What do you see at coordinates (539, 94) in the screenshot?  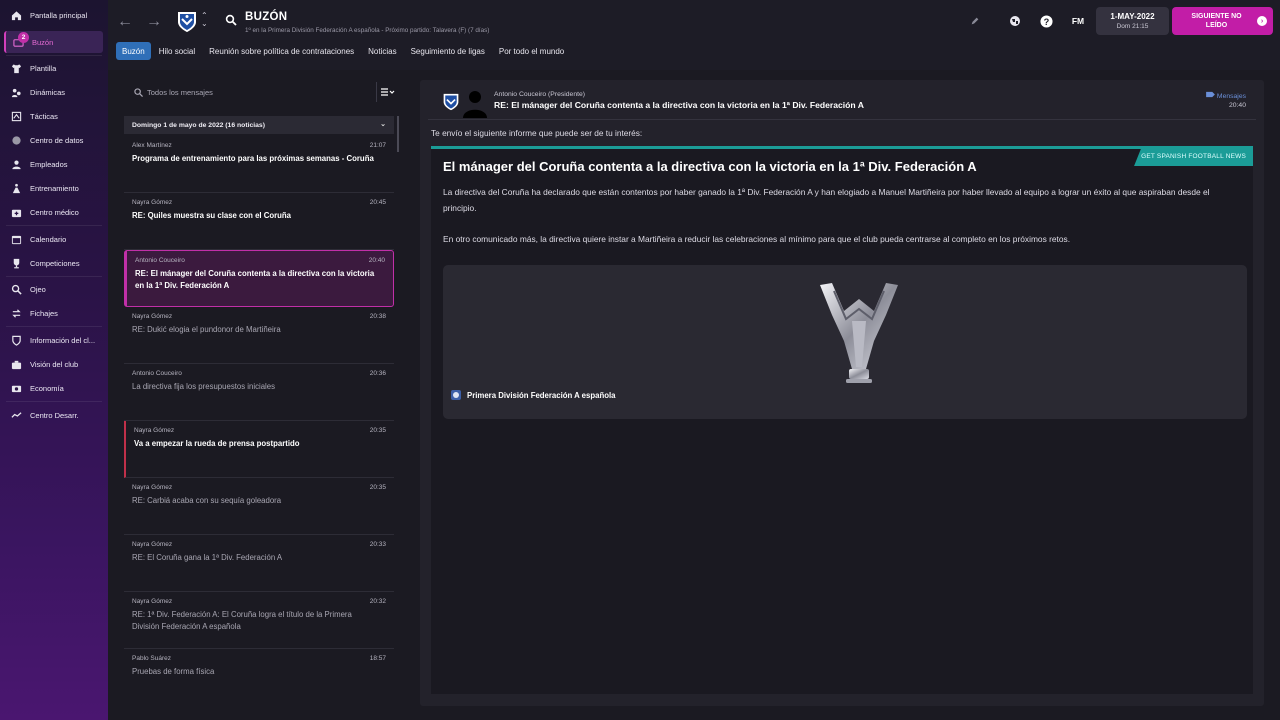 I see `reader-sender: Antonio Couceiro (Presidente)` at bounding box center [539, 94].